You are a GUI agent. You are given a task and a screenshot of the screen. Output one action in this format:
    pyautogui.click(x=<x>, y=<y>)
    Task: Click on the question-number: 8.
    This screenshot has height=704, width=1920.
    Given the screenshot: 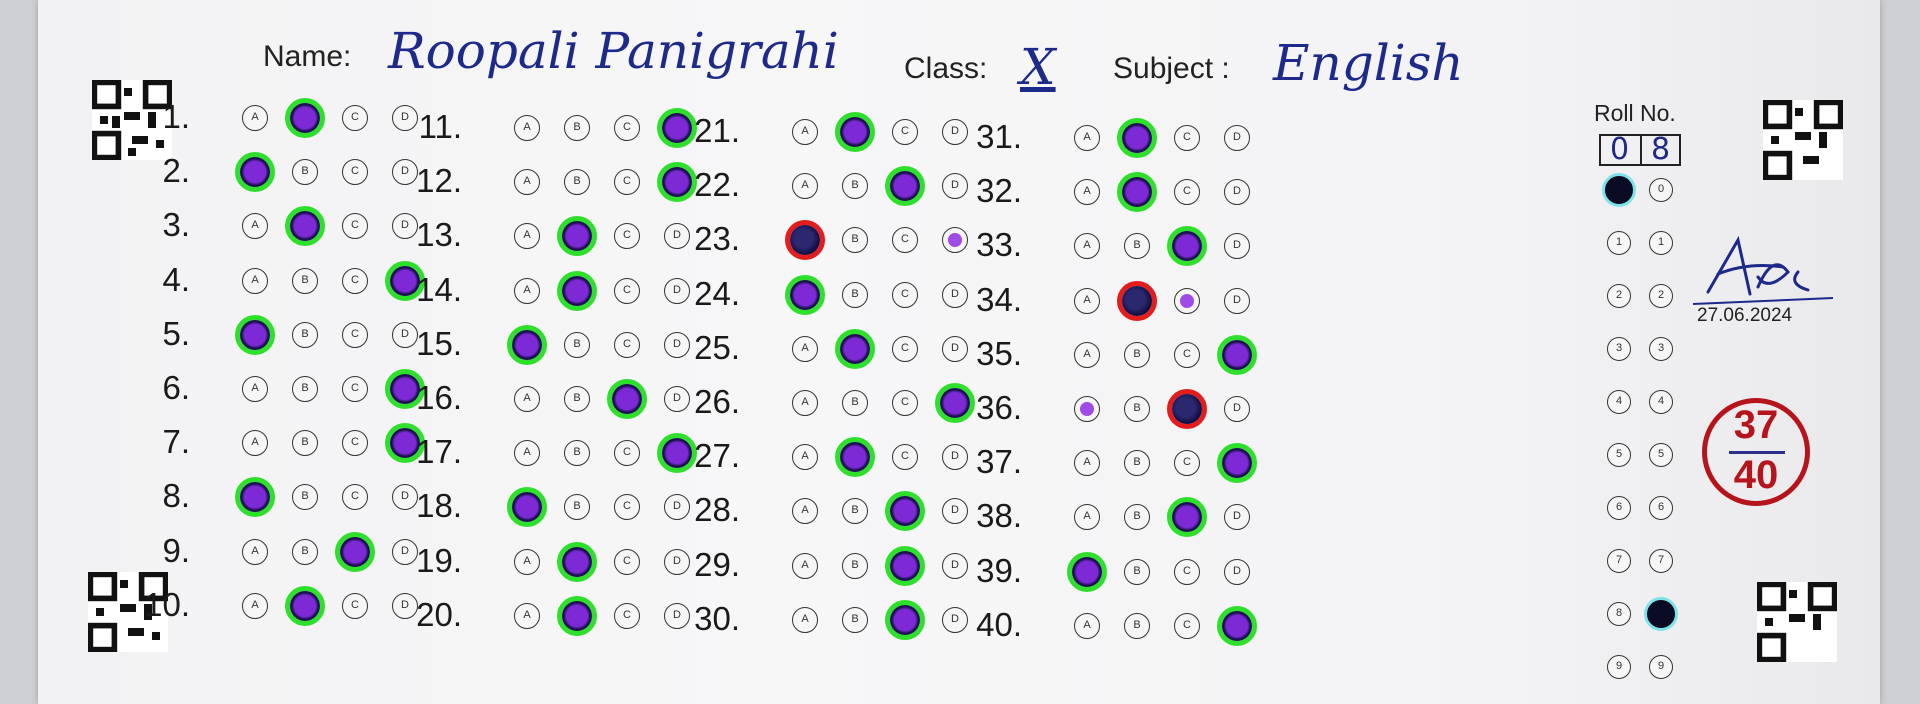 What is the action you would take?
    pyautogui.click(x=176, y=496)
    